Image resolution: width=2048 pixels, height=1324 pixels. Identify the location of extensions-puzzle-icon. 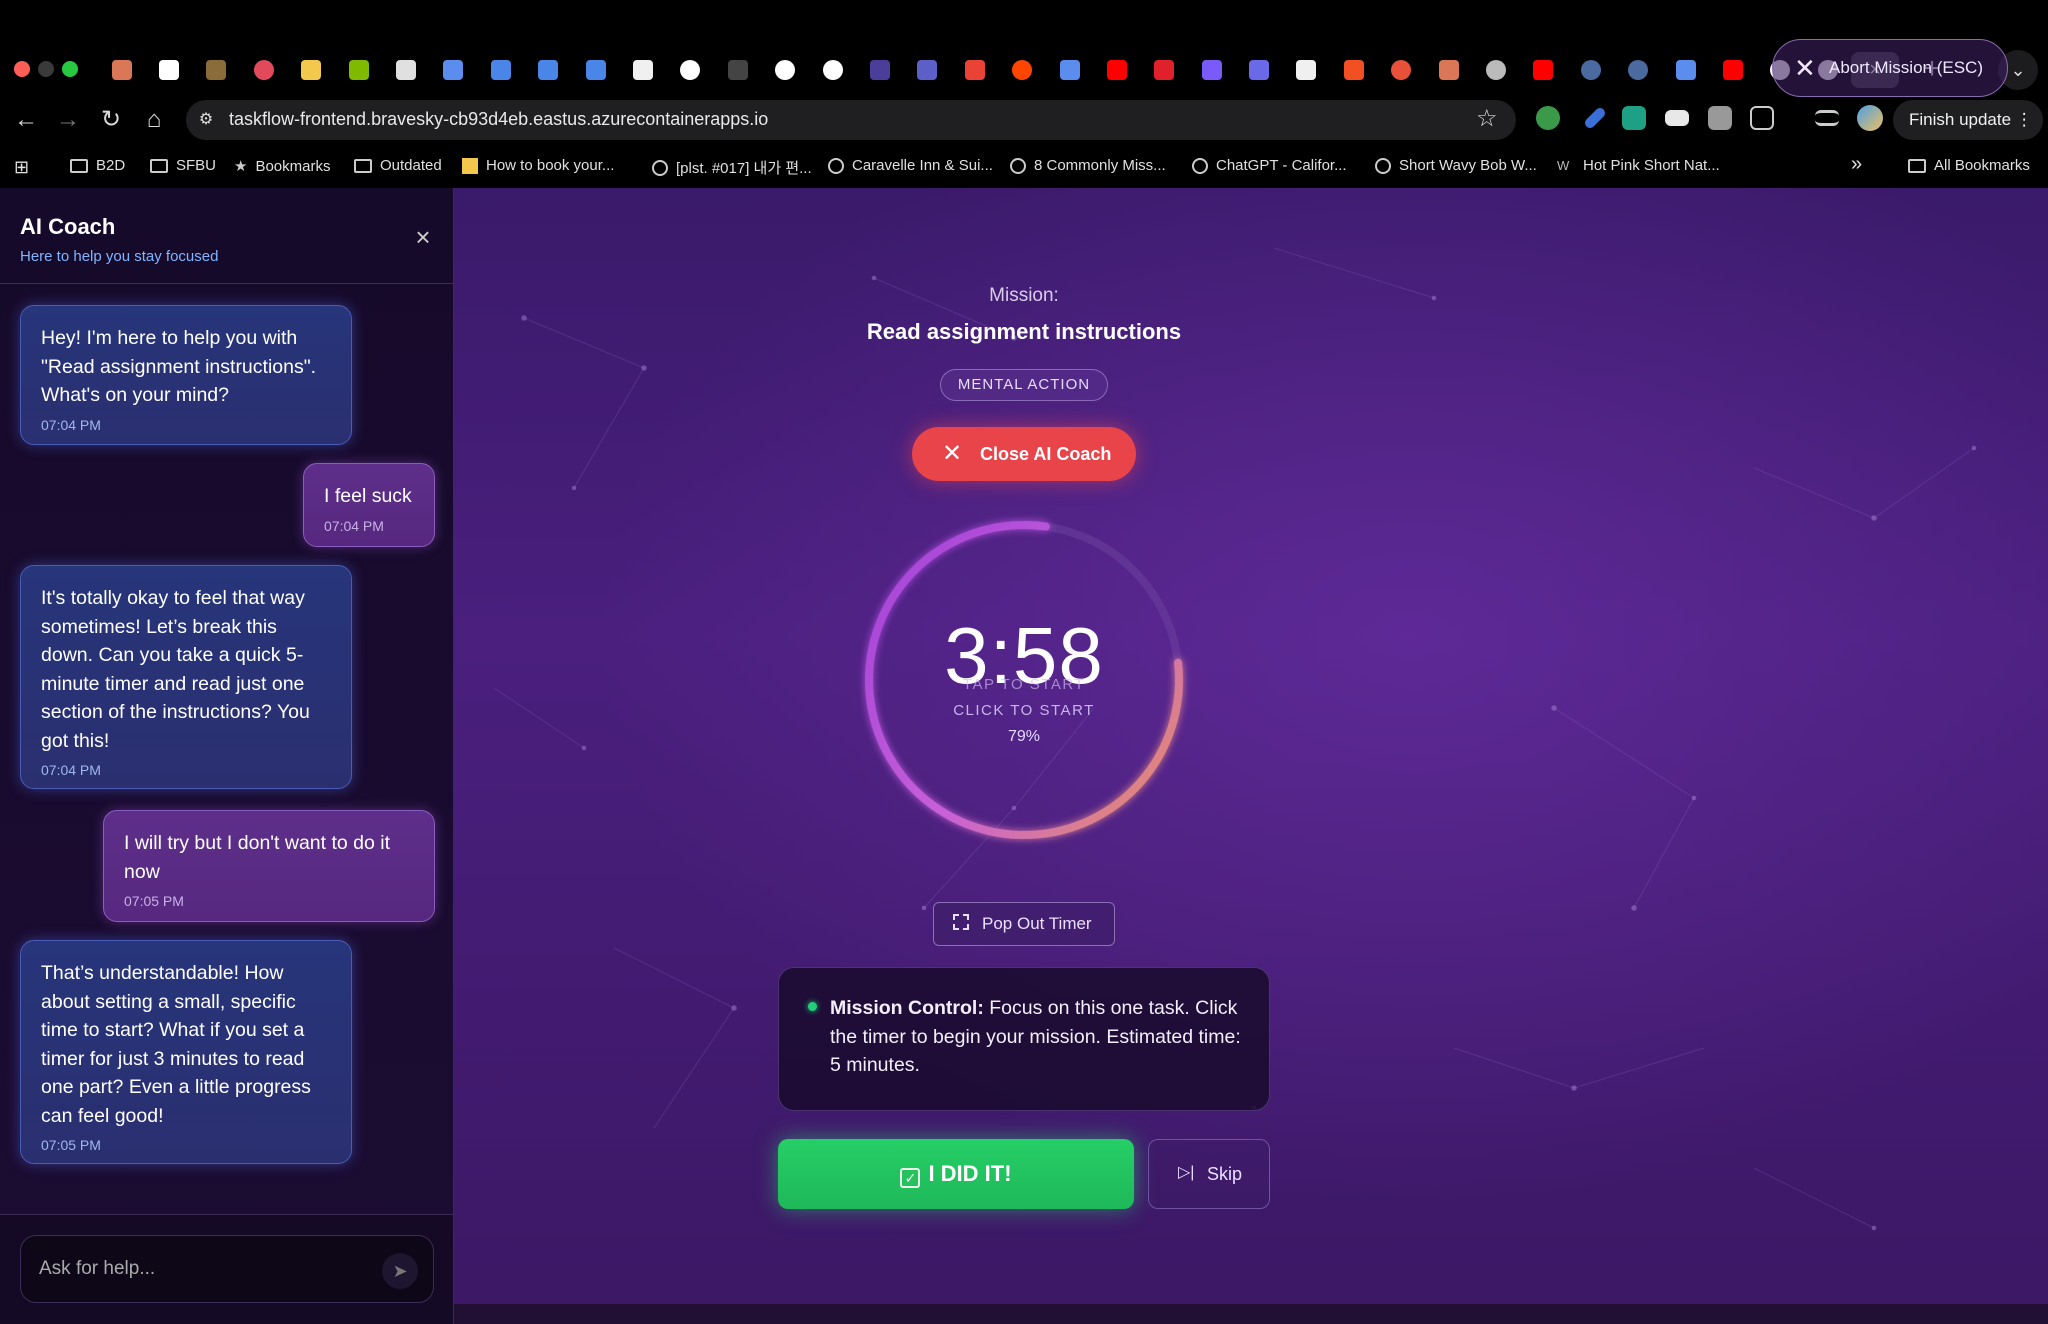
(1762, 118).